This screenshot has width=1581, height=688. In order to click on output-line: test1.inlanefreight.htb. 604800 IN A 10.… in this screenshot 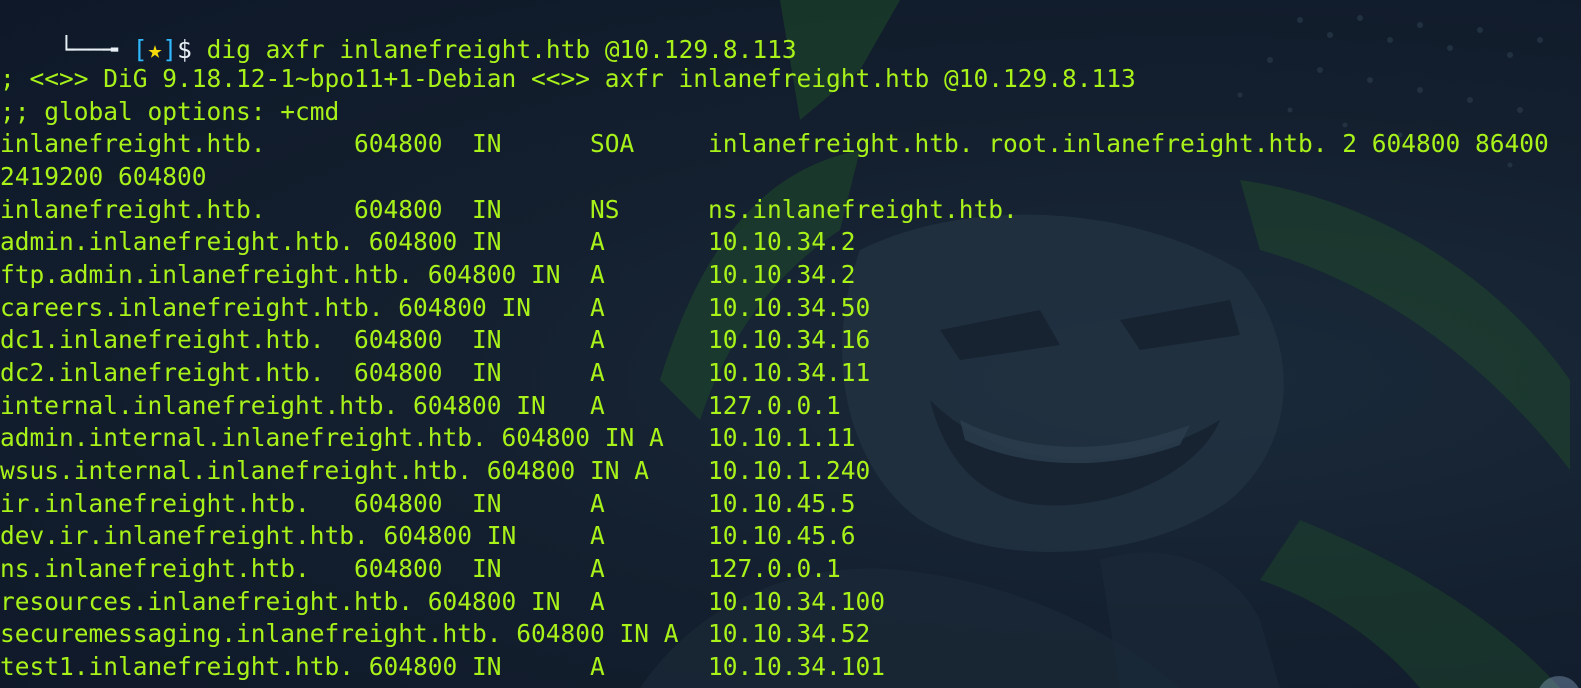, I will do `click(443, 666)`.